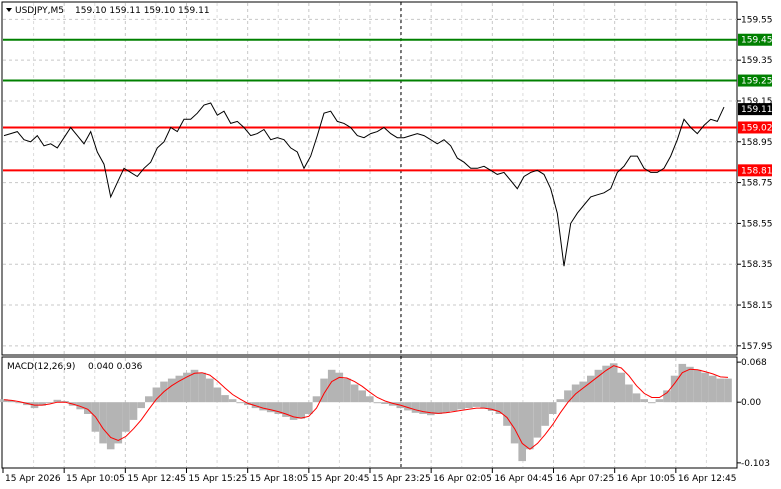  What do you see at coordinates (757, 171) in the screenshot?
I see `level-label: 158.81` at bounding box center [757, 171].